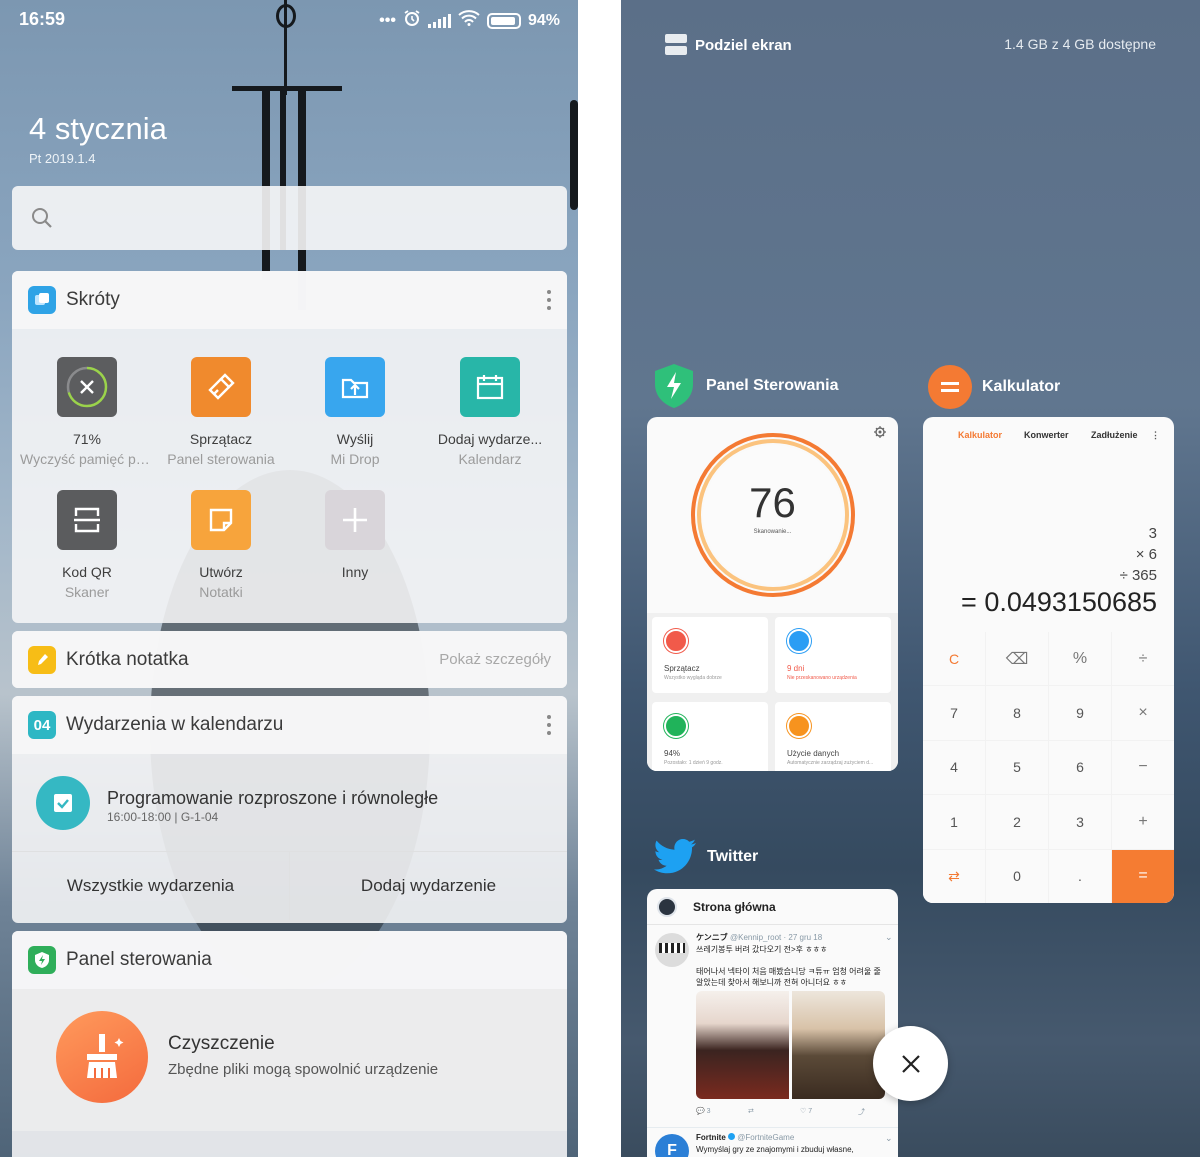  What do you see at coordinates (762, 949) in the screenshot?
I see `tweet-text: 쓰레기봉투 버려 갔다오기 전>후 ㅎㅎㅎ` at bounding box center [762, 949].